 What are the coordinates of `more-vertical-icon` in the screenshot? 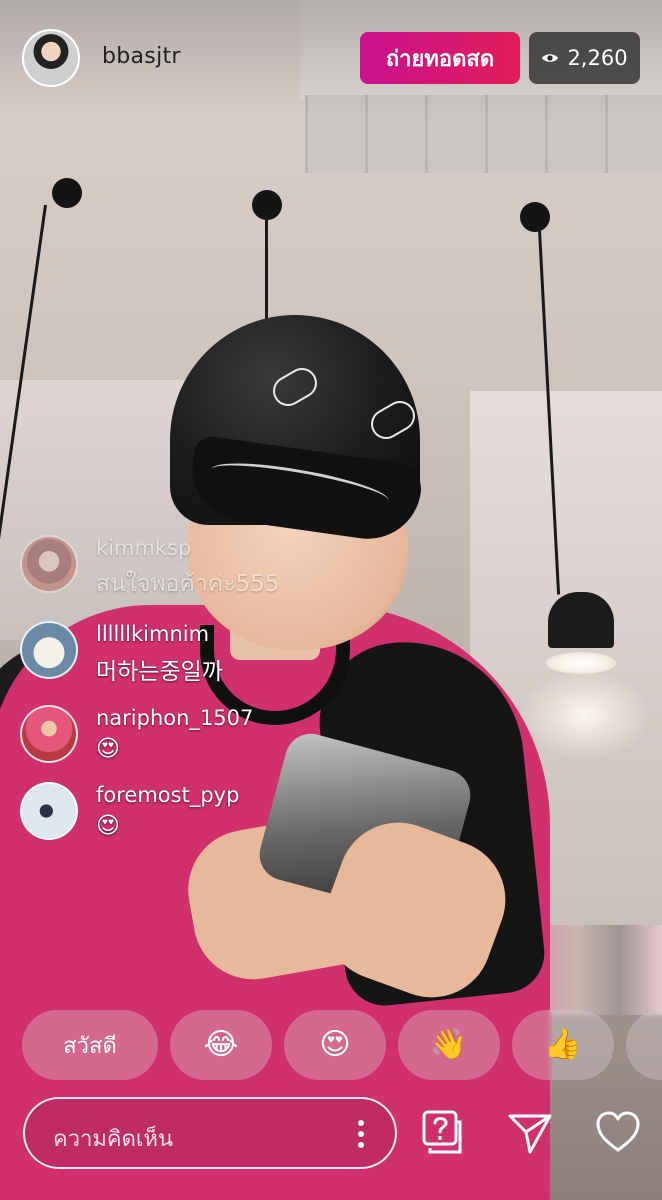 It's located at (361, 1134).